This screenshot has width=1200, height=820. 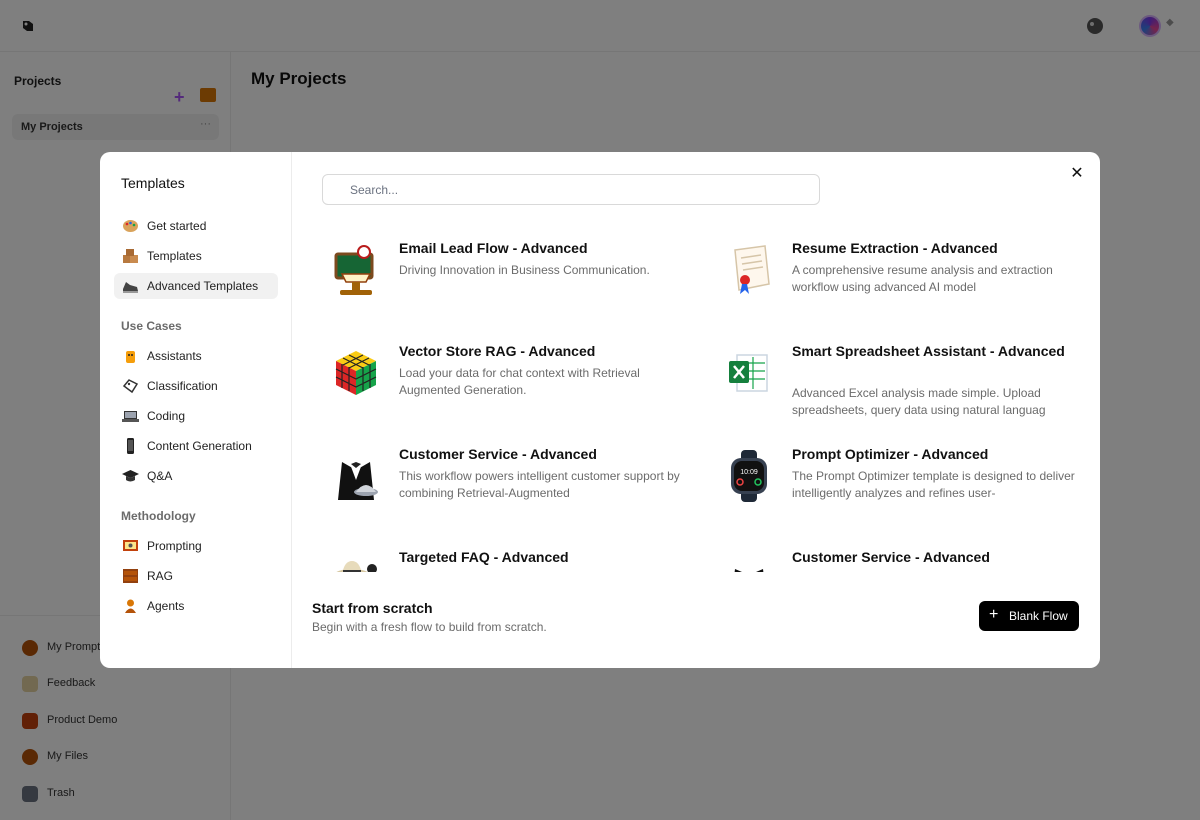 What do you see at coordinates (484, 557) in the screenshot?
I see `template-title: Targeted FAQ - Advanced` at bounding box center [484, 557].